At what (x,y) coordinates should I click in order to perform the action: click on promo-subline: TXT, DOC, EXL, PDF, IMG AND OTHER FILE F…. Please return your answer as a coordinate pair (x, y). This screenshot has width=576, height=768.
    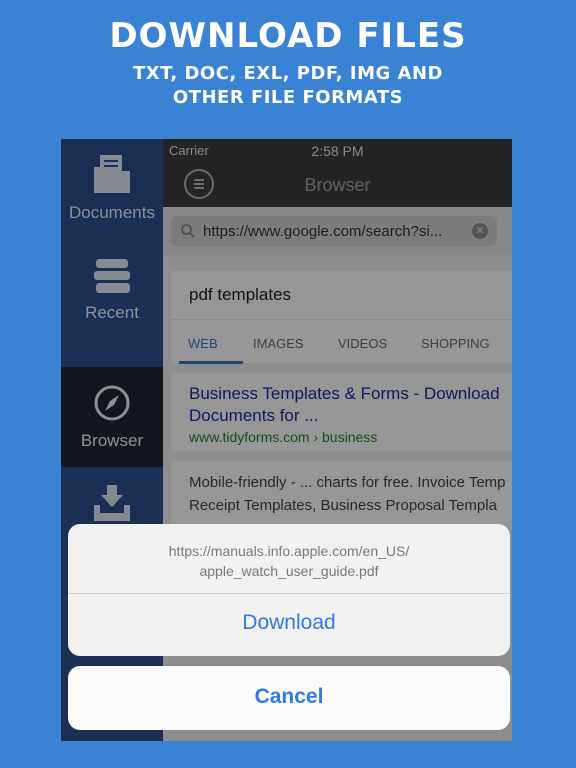
    Looking at the image, I should click on (288, 86).